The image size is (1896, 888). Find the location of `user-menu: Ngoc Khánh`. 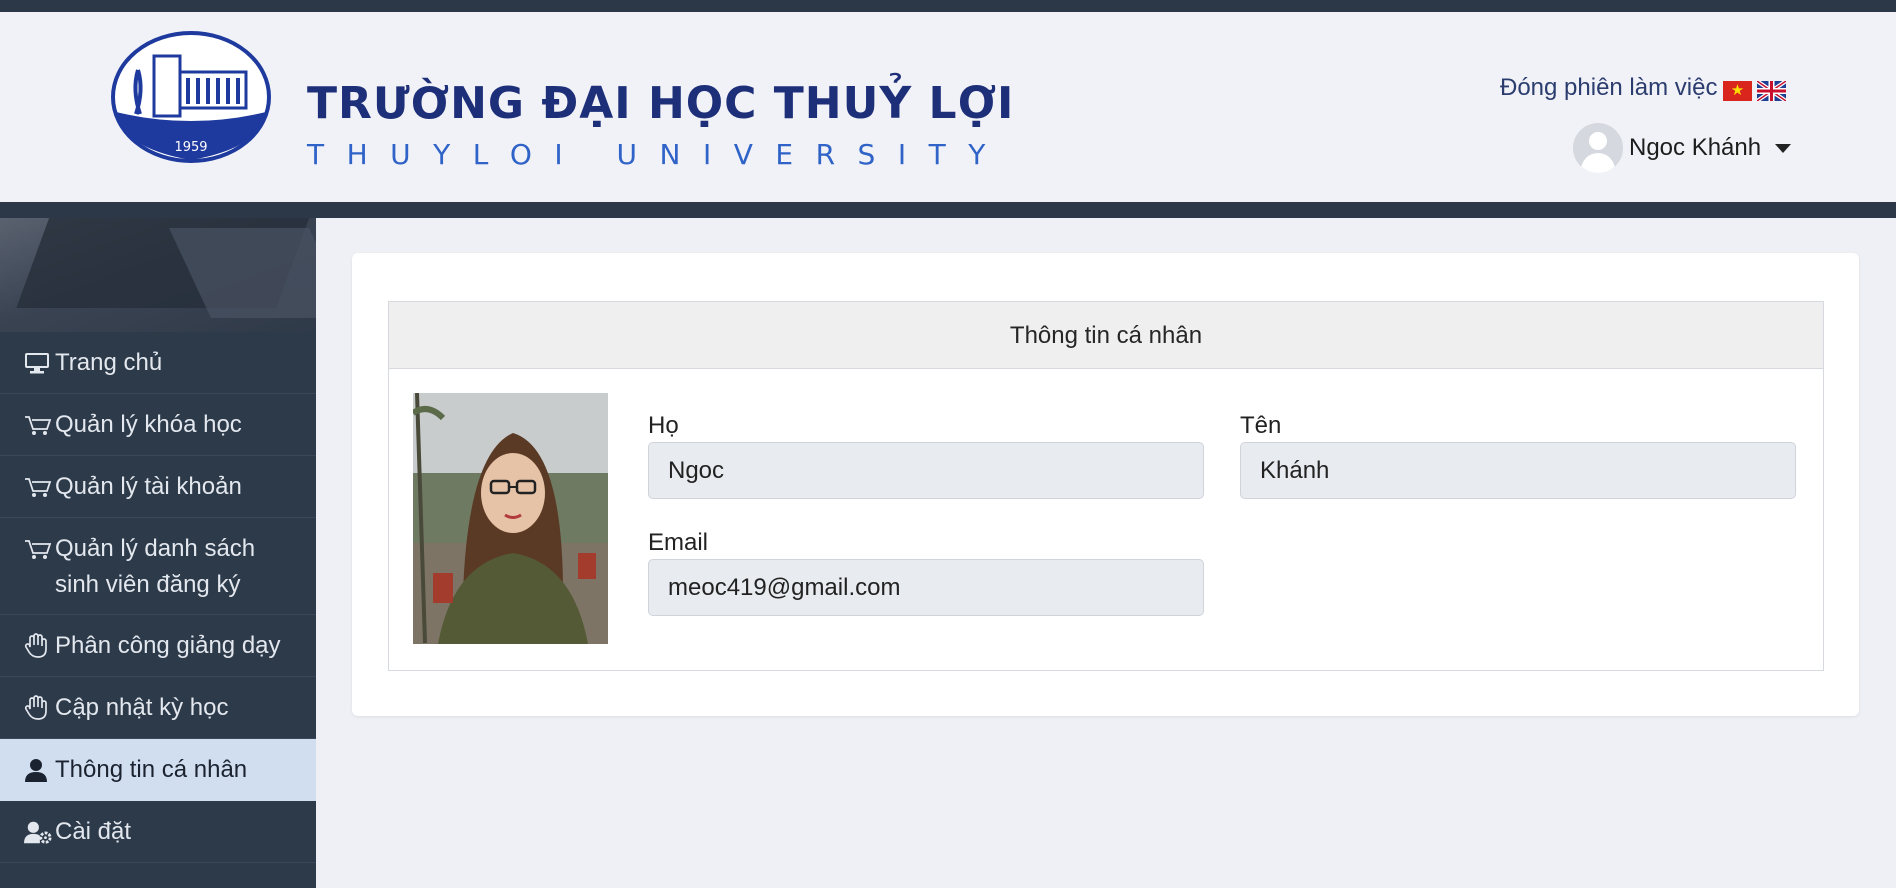

user-menu: Ngoc Khánh is located at coordinates (1682, 148).